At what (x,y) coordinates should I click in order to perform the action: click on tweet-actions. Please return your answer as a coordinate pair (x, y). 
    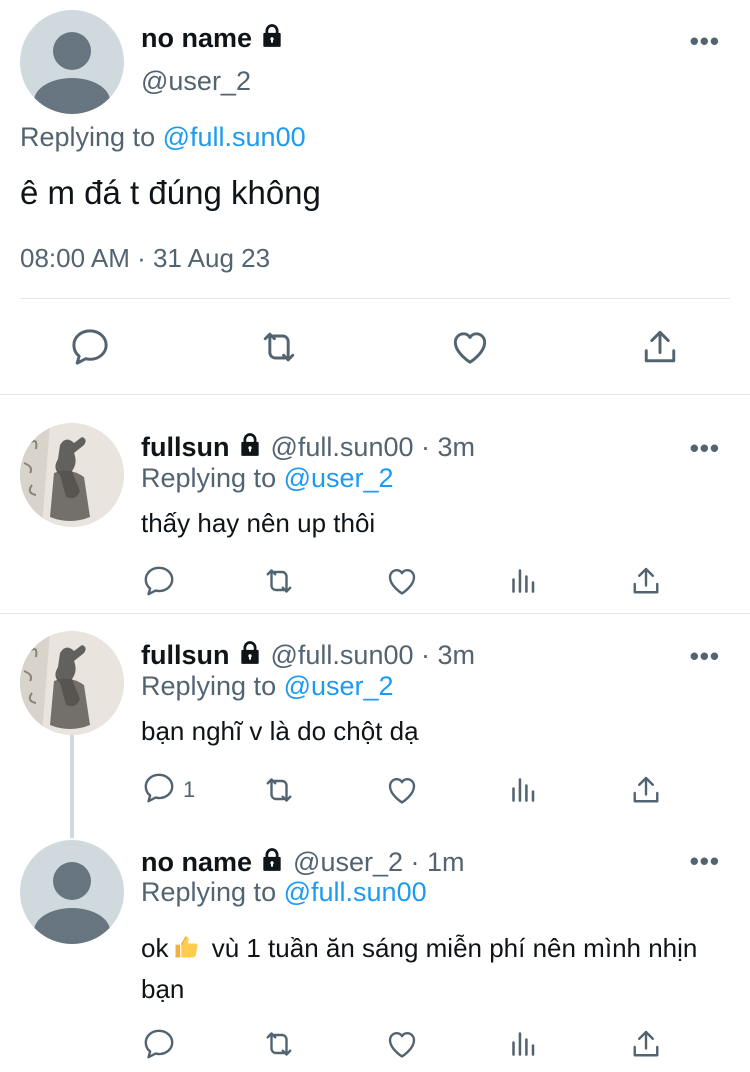
    Looking at the image, I should click on (375, 347).